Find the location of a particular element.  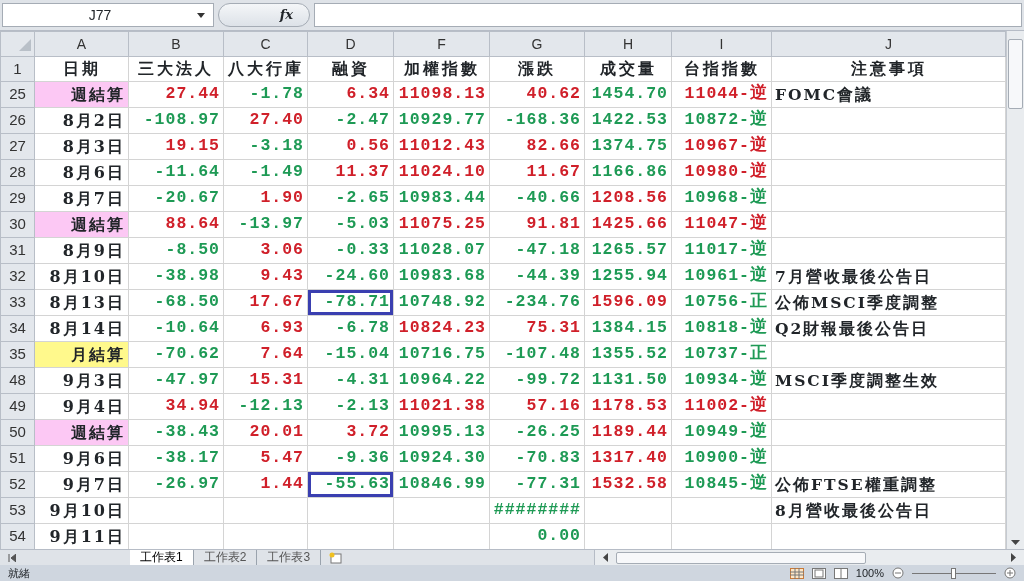

new-sheet-icon is located at coordinates (336, 557).